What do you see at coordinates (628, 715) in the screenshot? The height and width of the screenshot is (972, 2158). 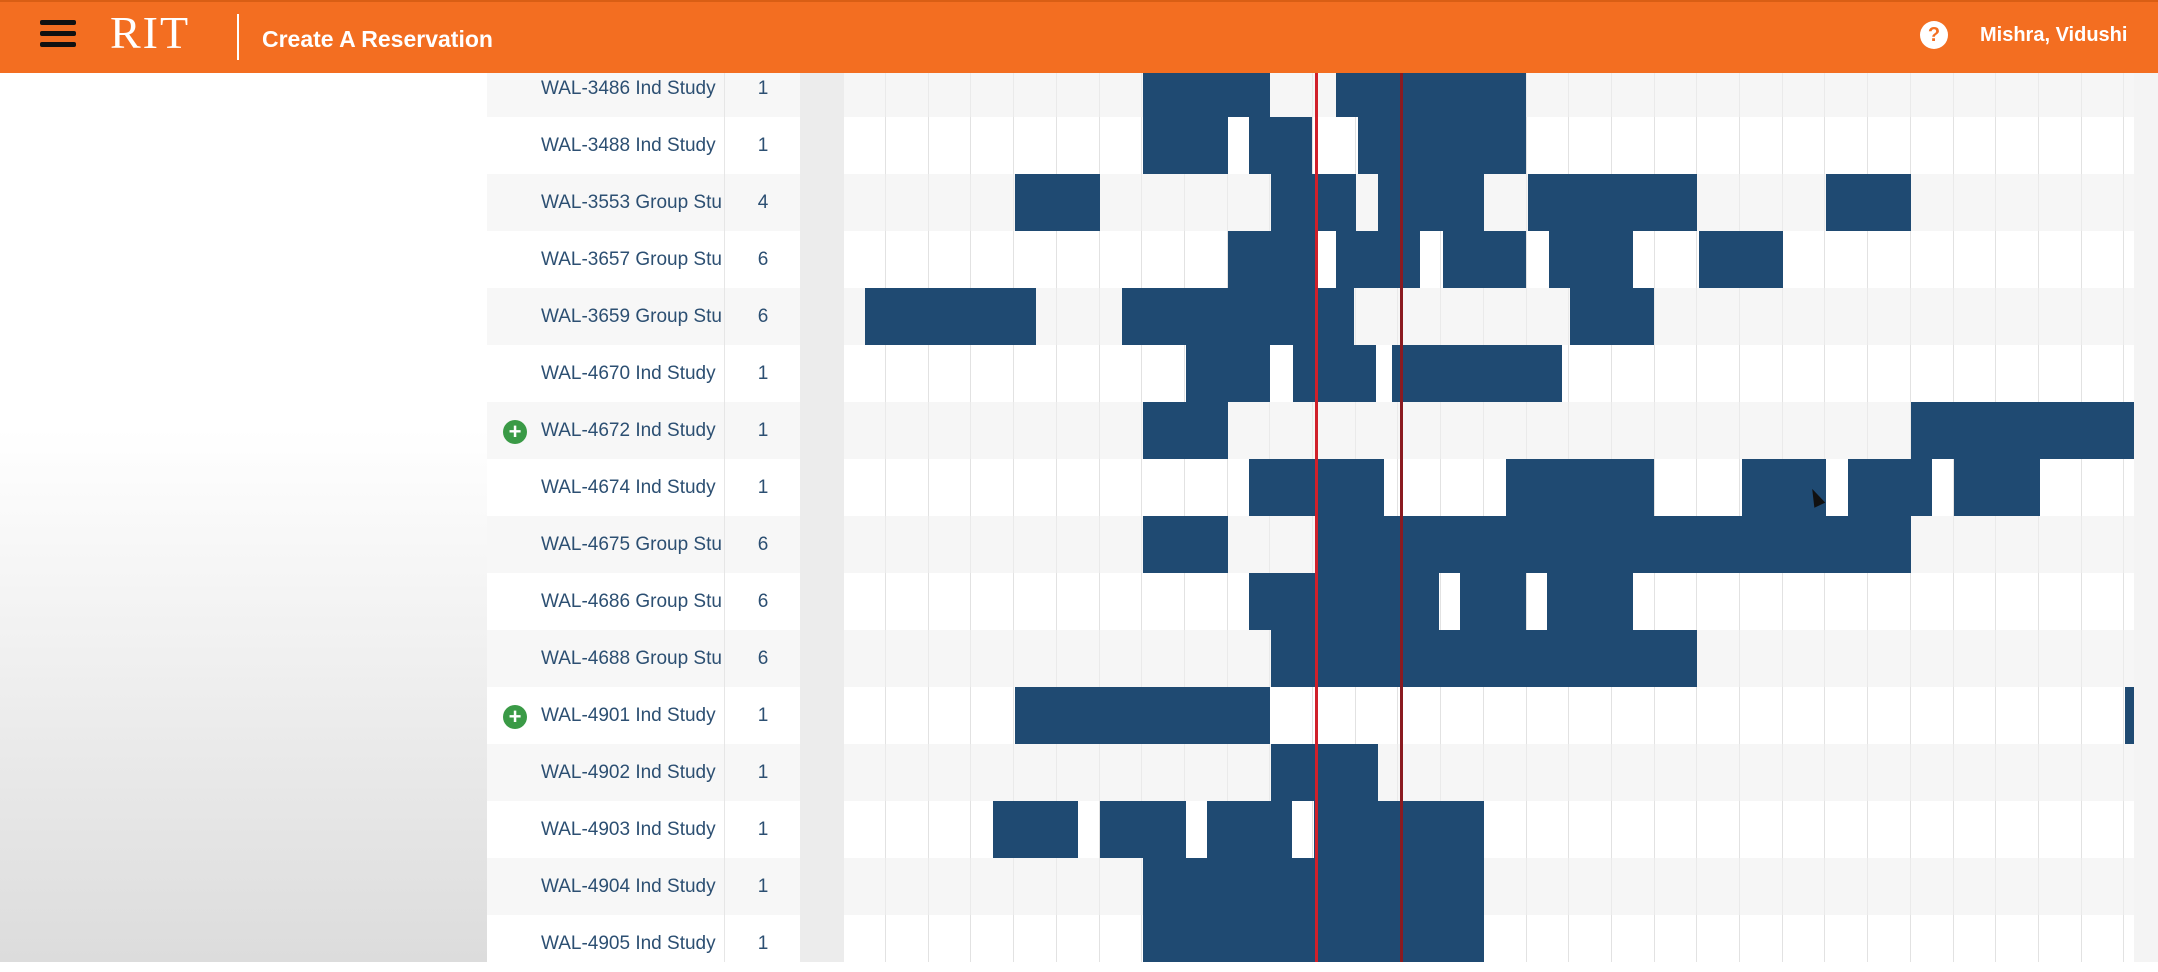 I see `room-name: WAL-4901 Ind Study` at bounding box center [628, 715].